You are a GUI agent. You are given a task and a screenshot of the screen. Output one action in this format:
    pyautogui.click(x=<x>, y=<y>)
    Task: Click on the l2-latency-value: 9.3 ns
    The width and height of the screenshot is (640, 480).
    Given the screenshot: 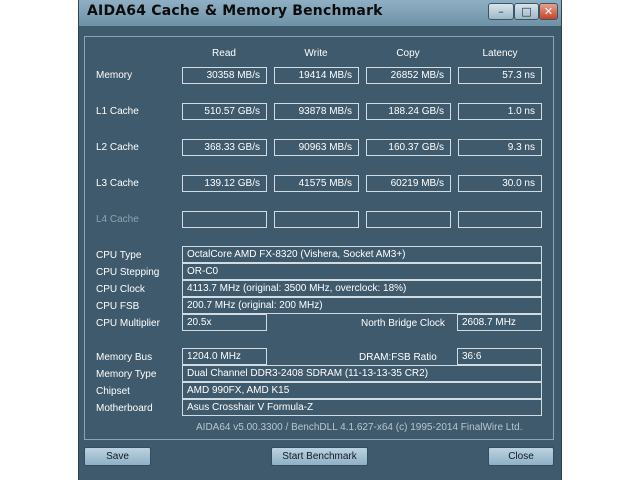 What is the action you would take?
    pyautogui.click(x=500, y=147)
    